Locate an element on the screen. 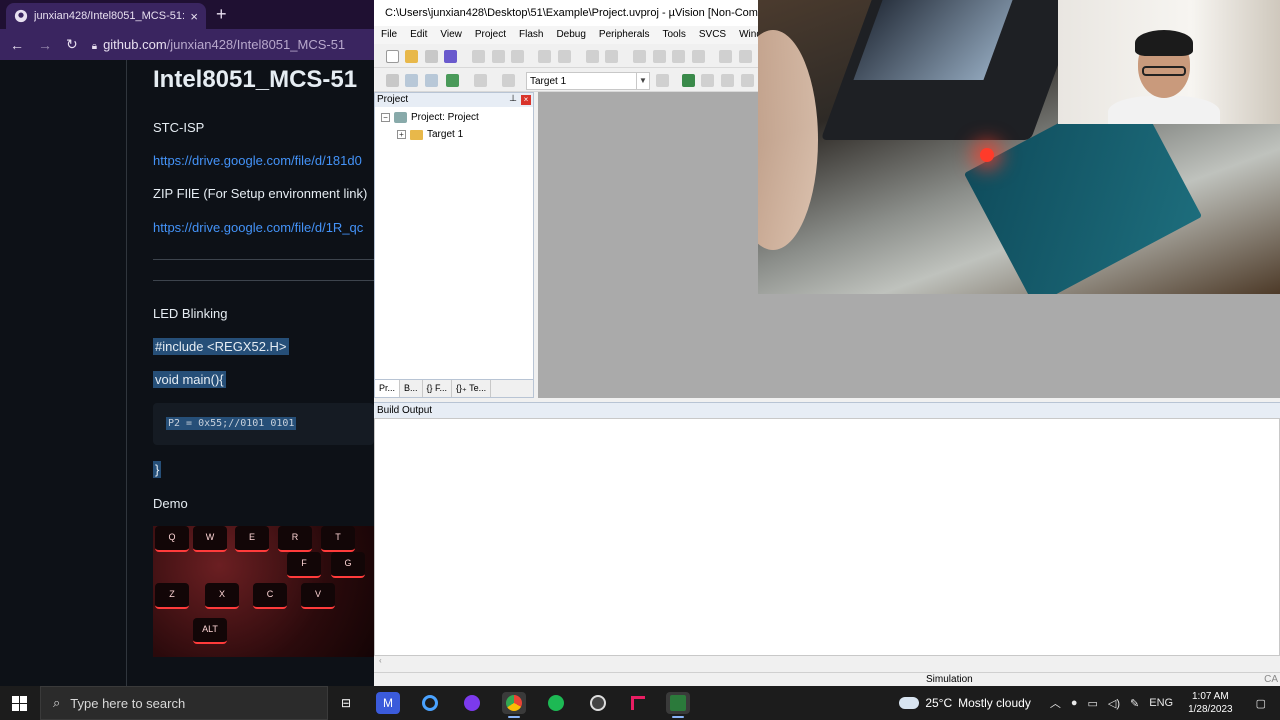  new-file-icon is located at coordinates (392, 56).